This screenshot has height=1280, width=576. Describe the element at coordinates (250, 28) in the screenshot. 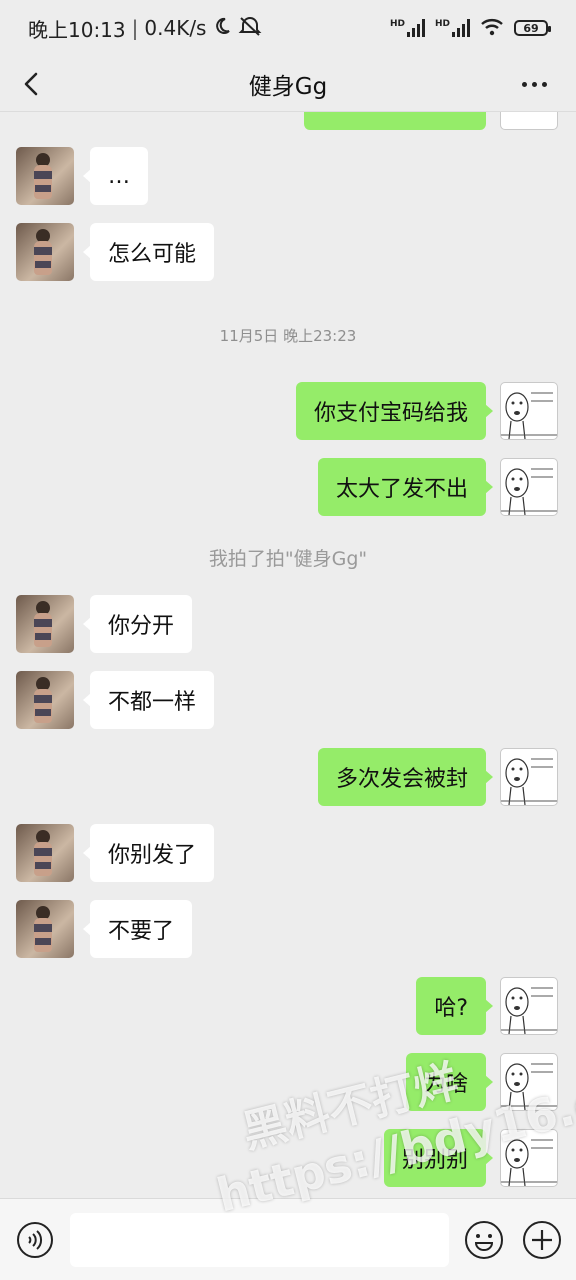

I see `mute-icon` at that location.